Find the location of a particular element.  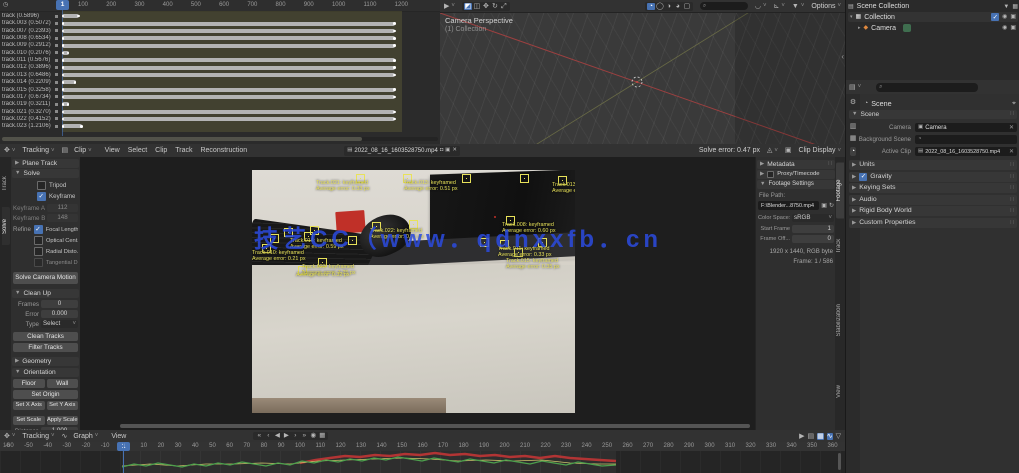

solid-shading-icon: ◯ is located at coordinates (660, 6).